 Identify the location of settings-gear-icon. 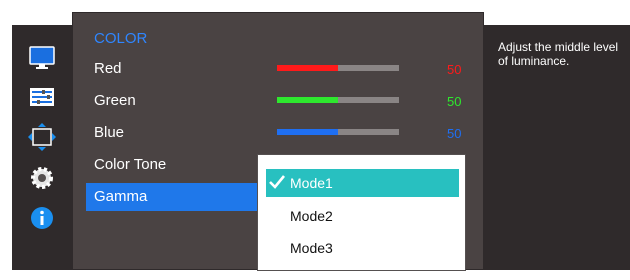
(42, 178).